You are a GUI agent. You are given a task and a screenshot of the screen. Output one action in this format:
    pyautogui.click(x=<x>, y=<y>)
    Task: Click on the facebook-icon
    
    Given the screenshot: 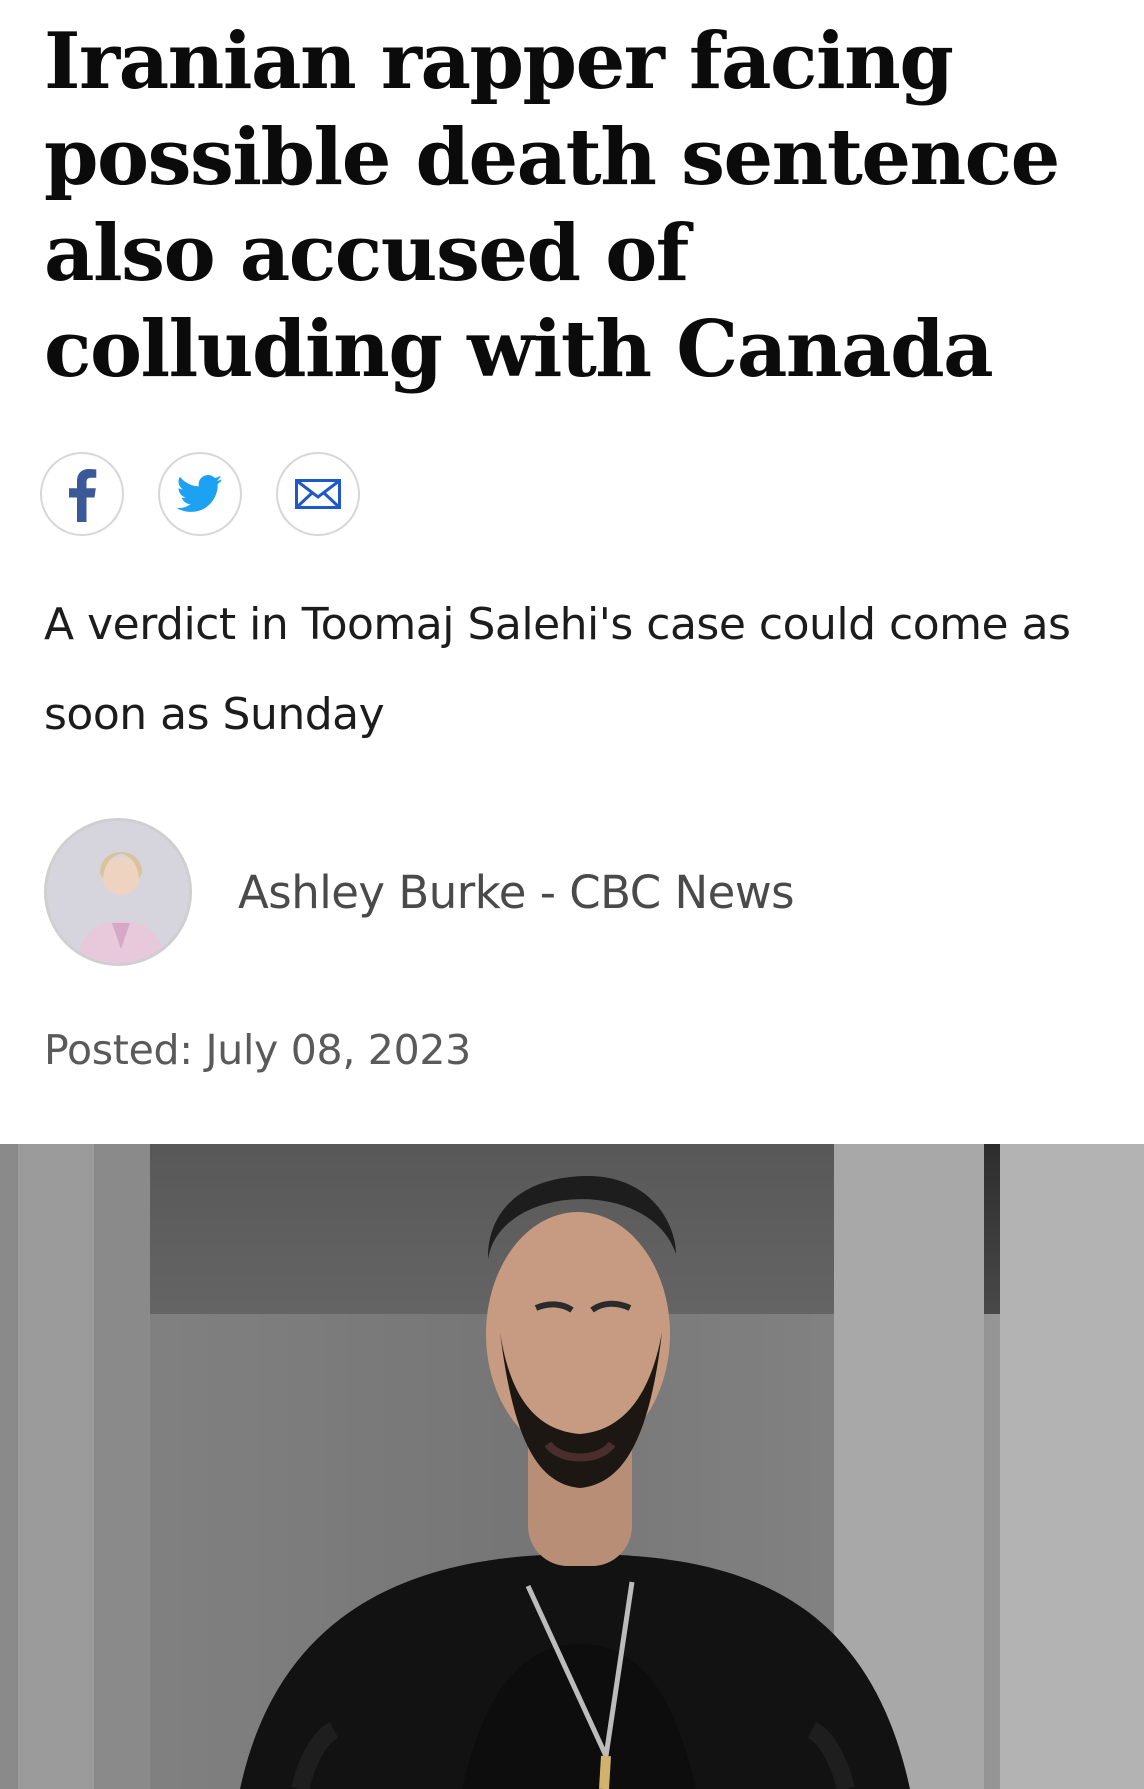 What is the action you would take?
    pyautogui.click(x=82, y=494)
    